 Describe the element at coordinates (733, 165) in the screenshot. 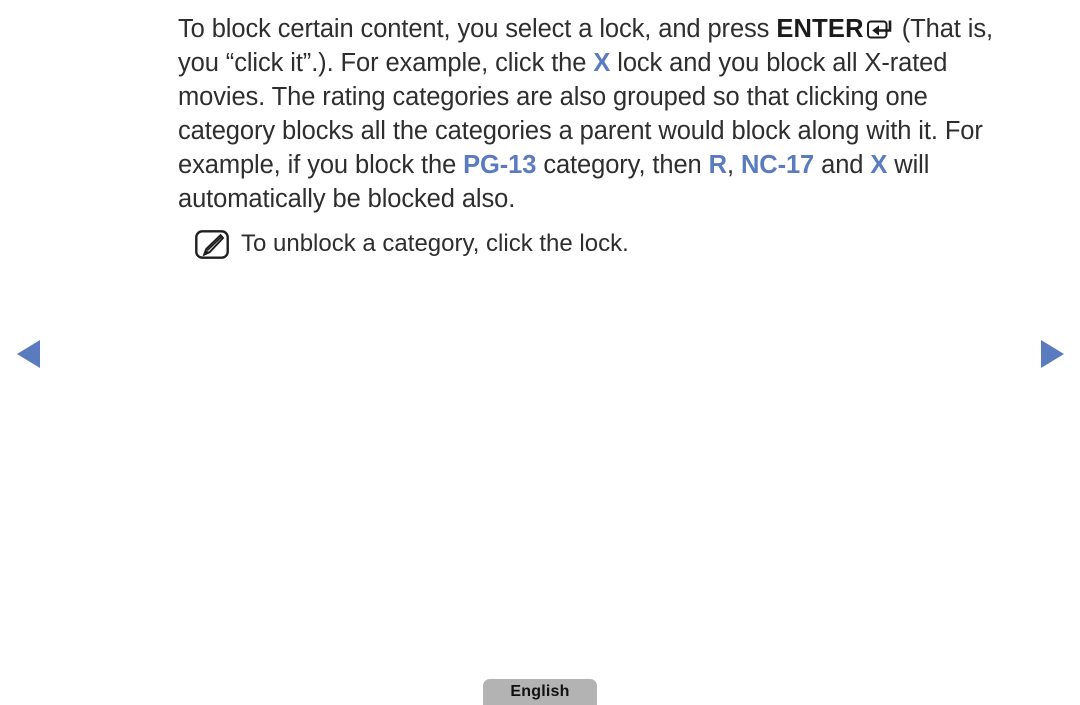

I see `text-segment-5: ,` at that location.